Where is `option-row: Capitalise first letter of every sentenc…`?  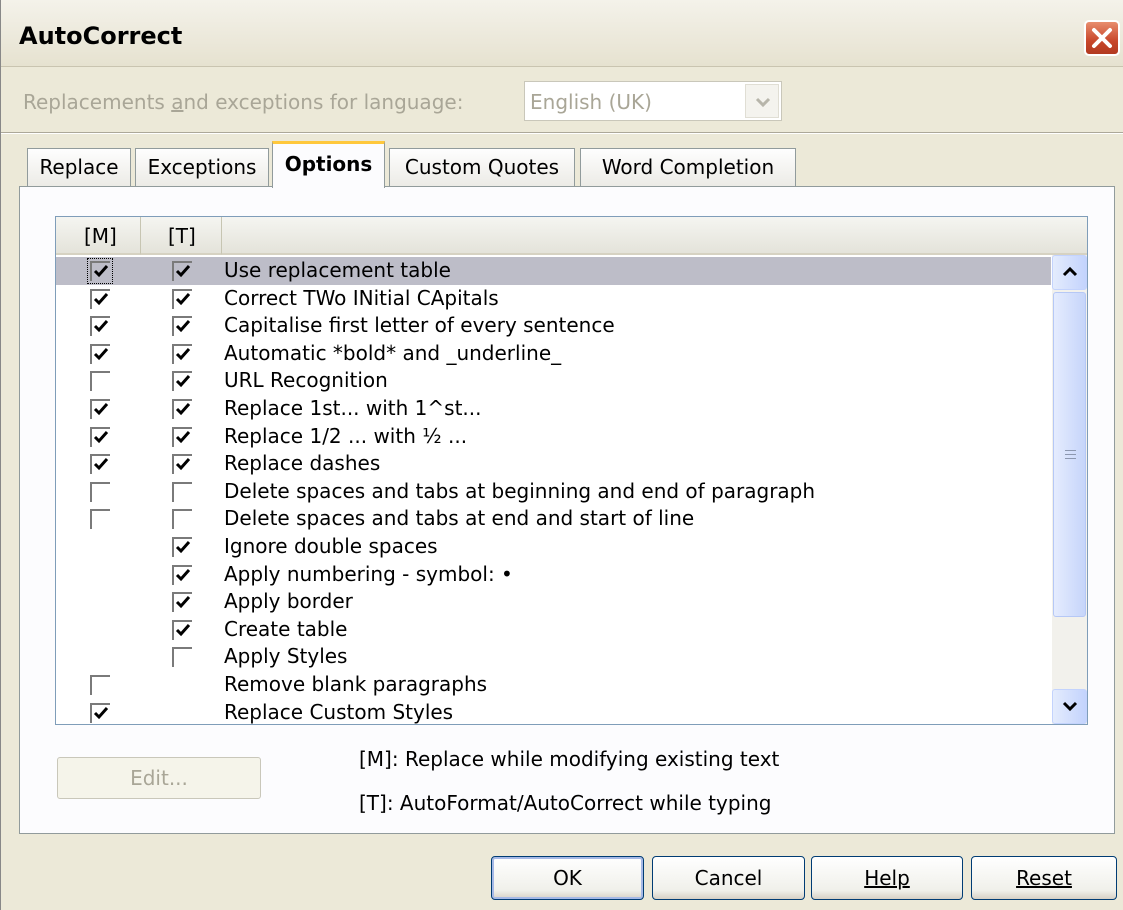 option-row: Capitalise first letter of every sentenc… is located at coordinates (553, 326).